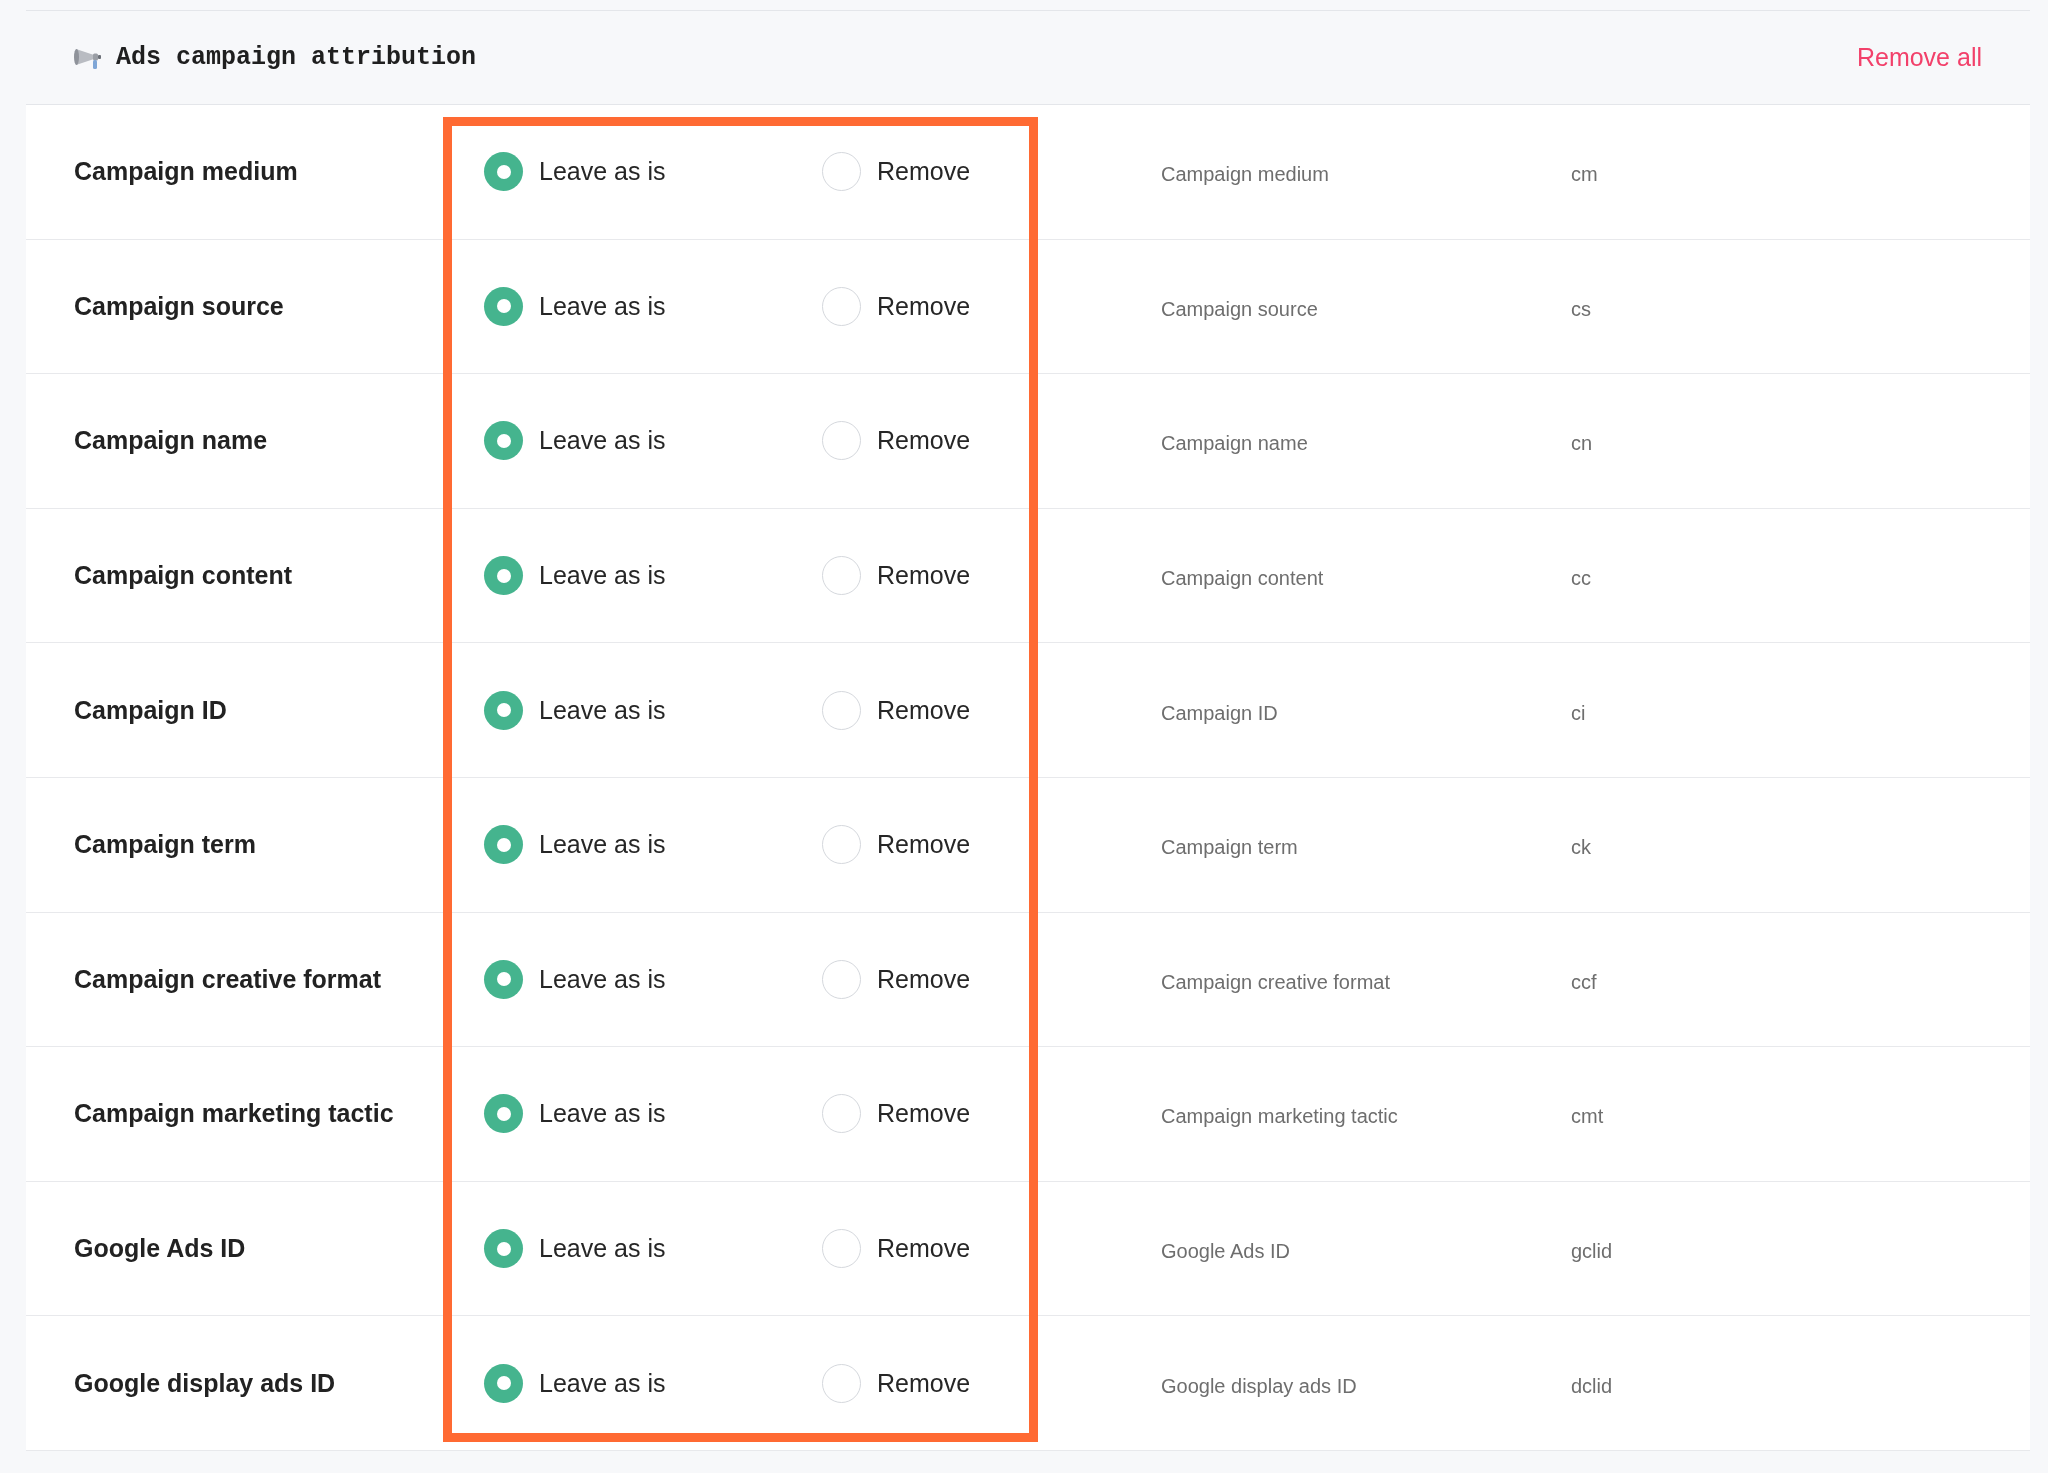  I want to click on field-name-text: Campaign creative format, so click(1275, 981).